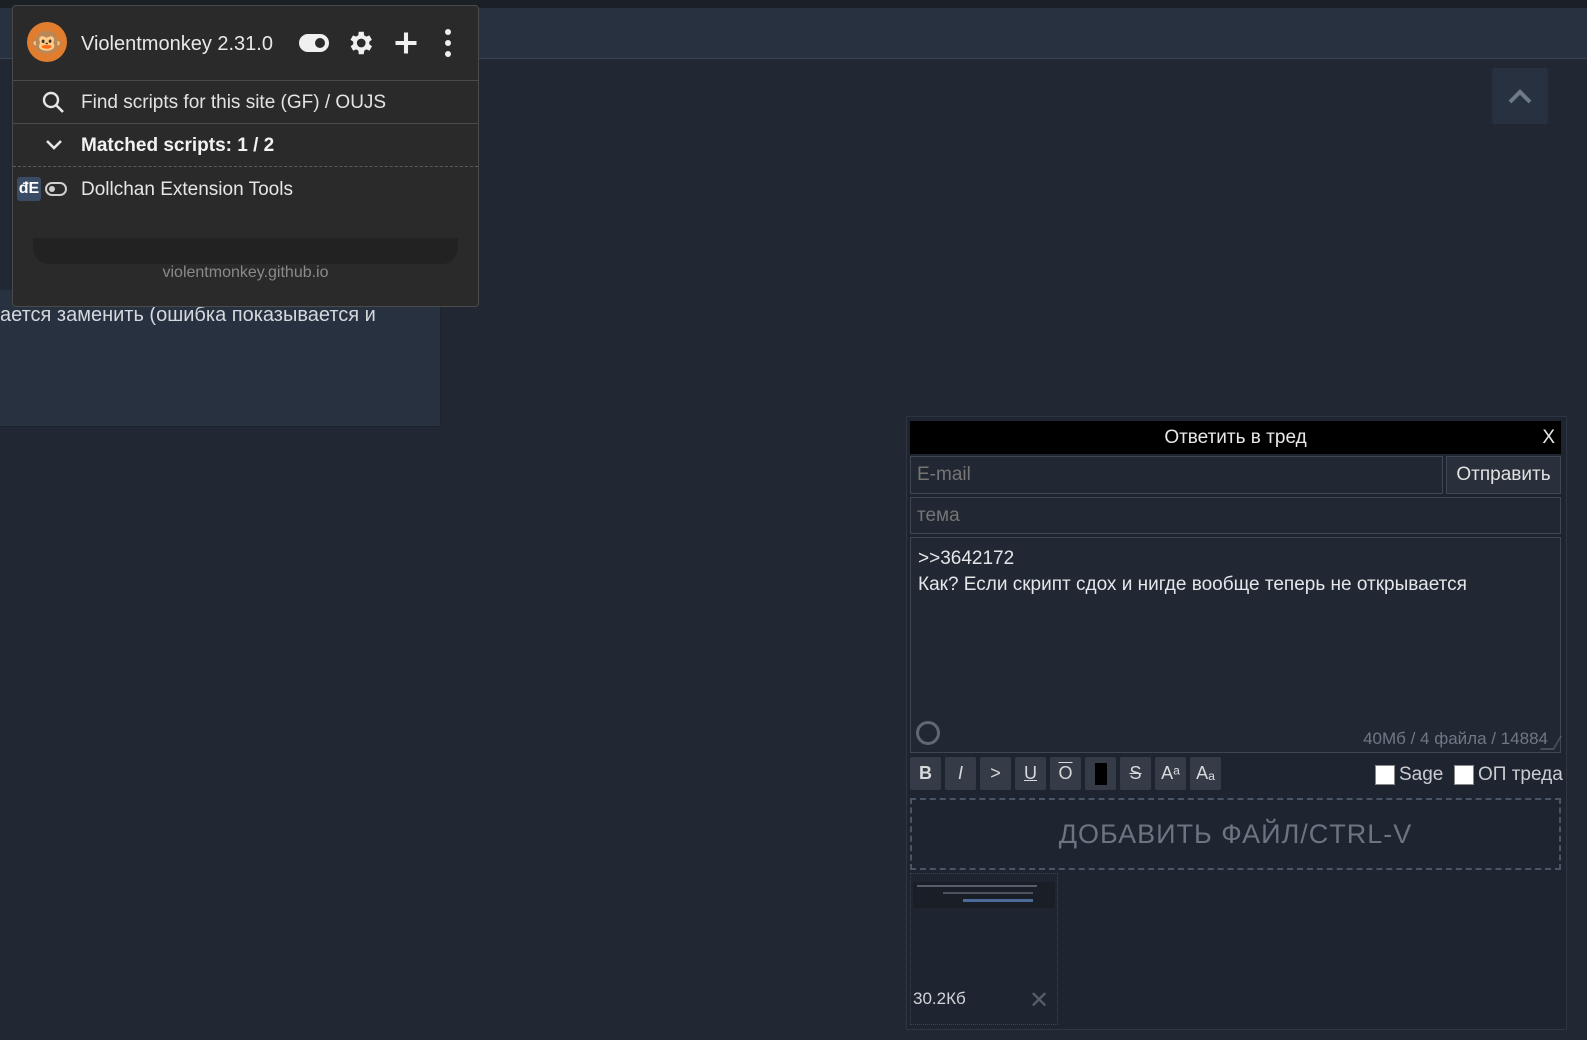 The width and height of the screenshot is (1587, 1040). Describe the element at coordinates (47, 42) in the screenshot. I see `monkey-logo-icon: 🐵` at that location.